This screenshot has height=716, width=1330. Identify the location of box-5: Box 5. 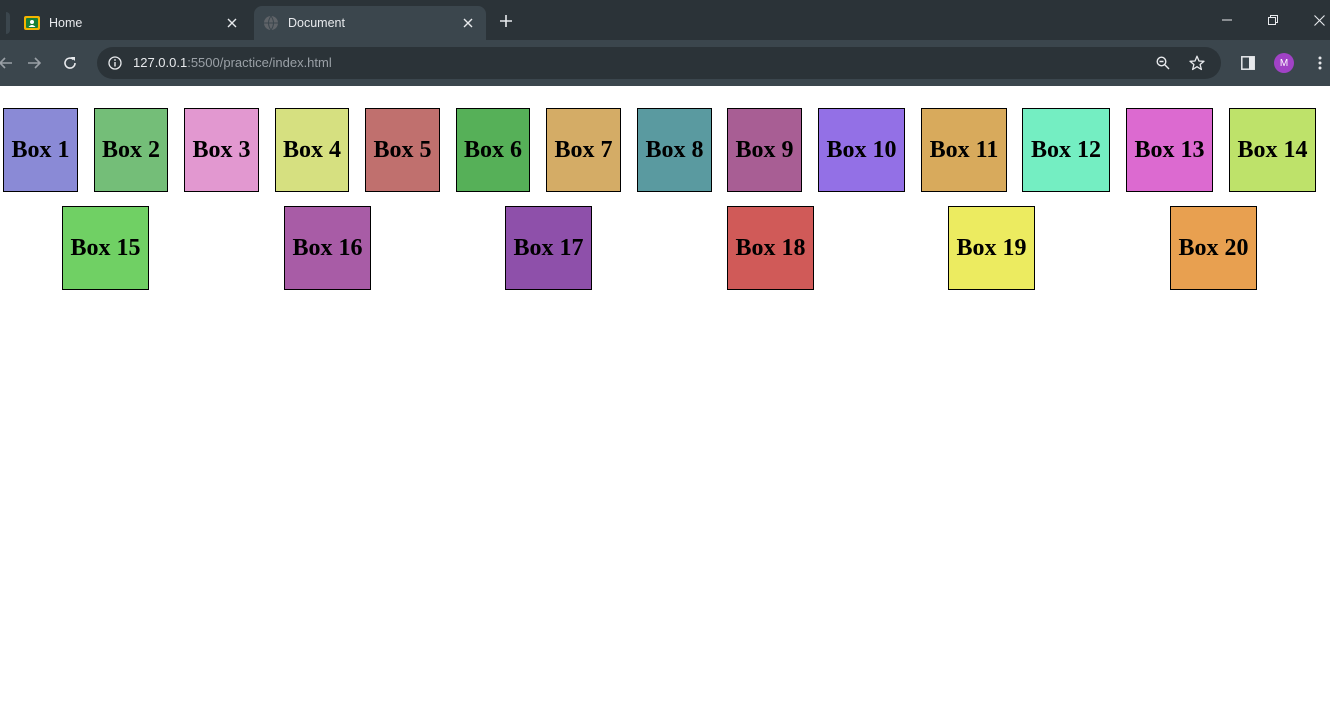
(402, 150).